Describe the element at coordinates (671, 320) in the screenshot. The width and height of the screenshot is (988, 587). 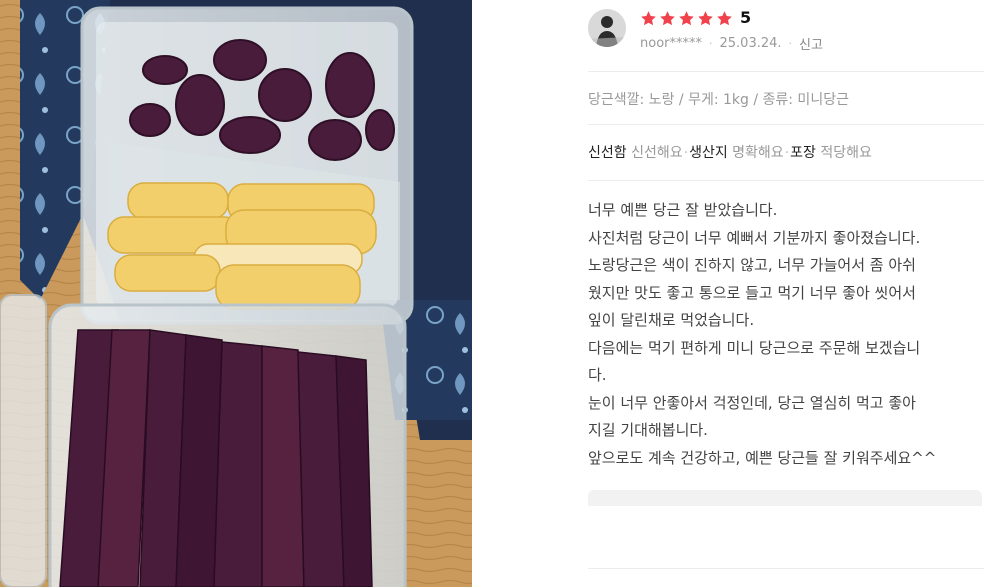
I see `review-text-line: 잎이 달린채로 먹었습니다.` at that location.